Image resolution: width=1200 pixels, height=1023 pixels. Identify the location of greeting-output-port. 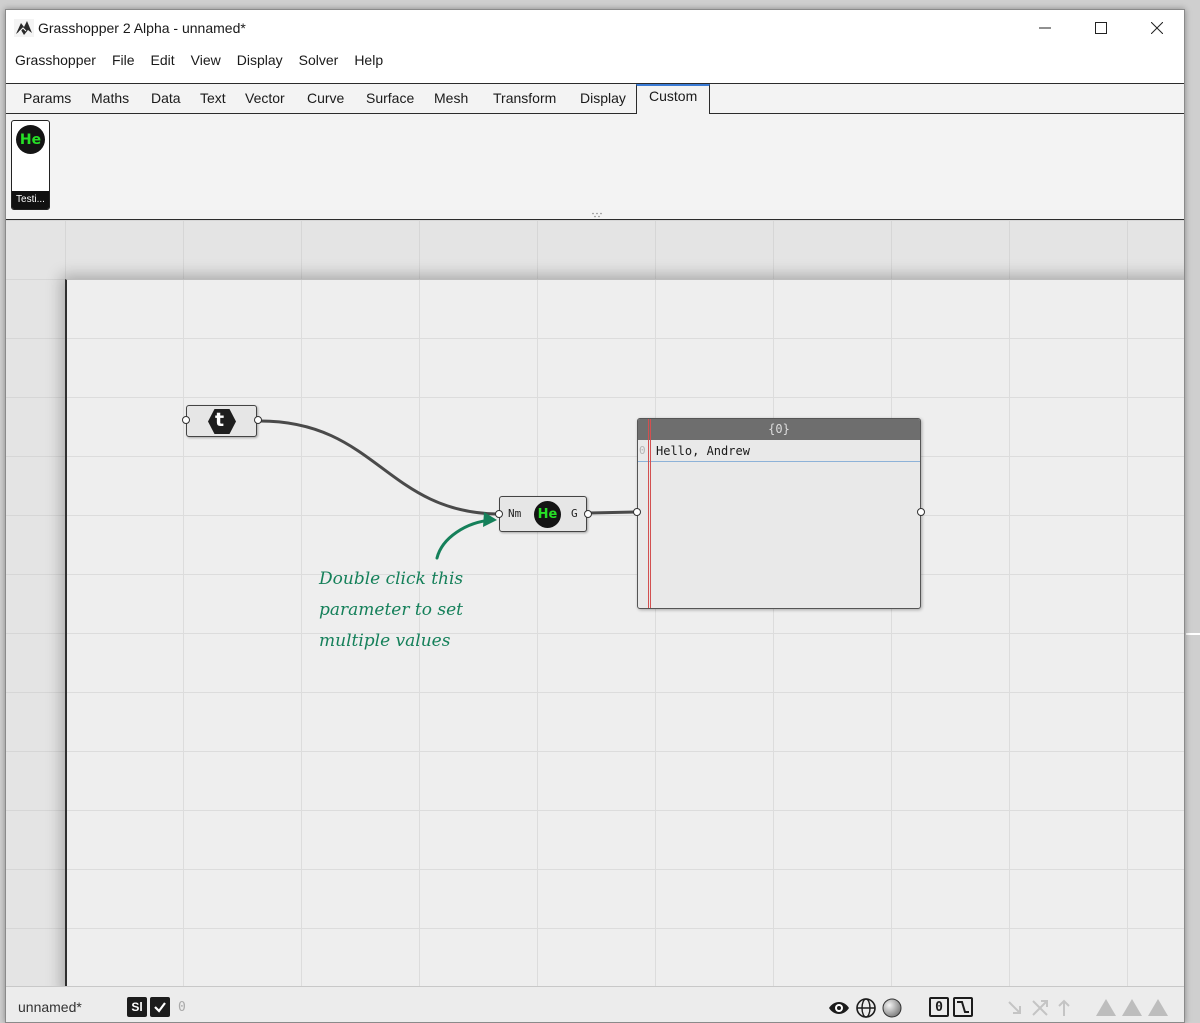
(588, 514).